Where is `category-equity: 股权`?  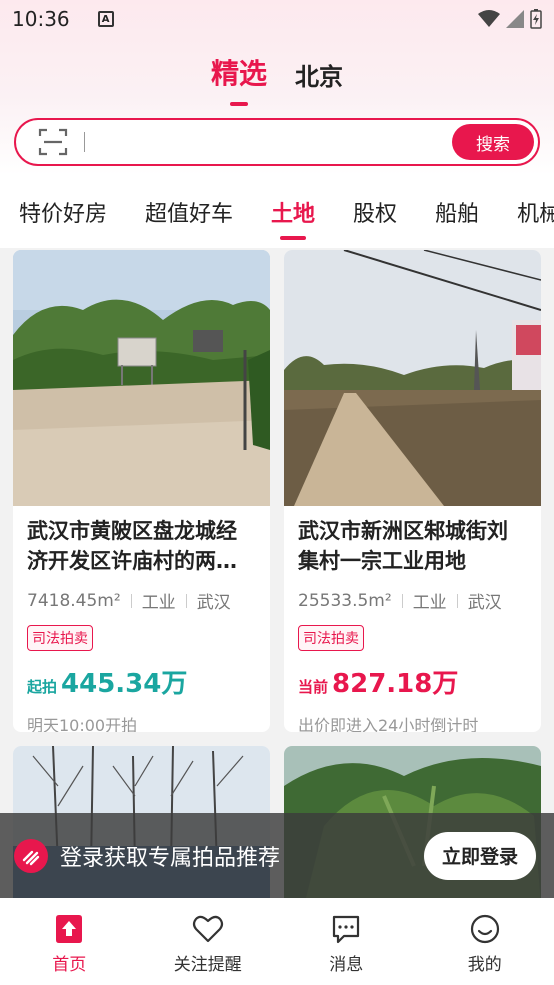
category-equity: 股权 is located at coordinates (375, 212).